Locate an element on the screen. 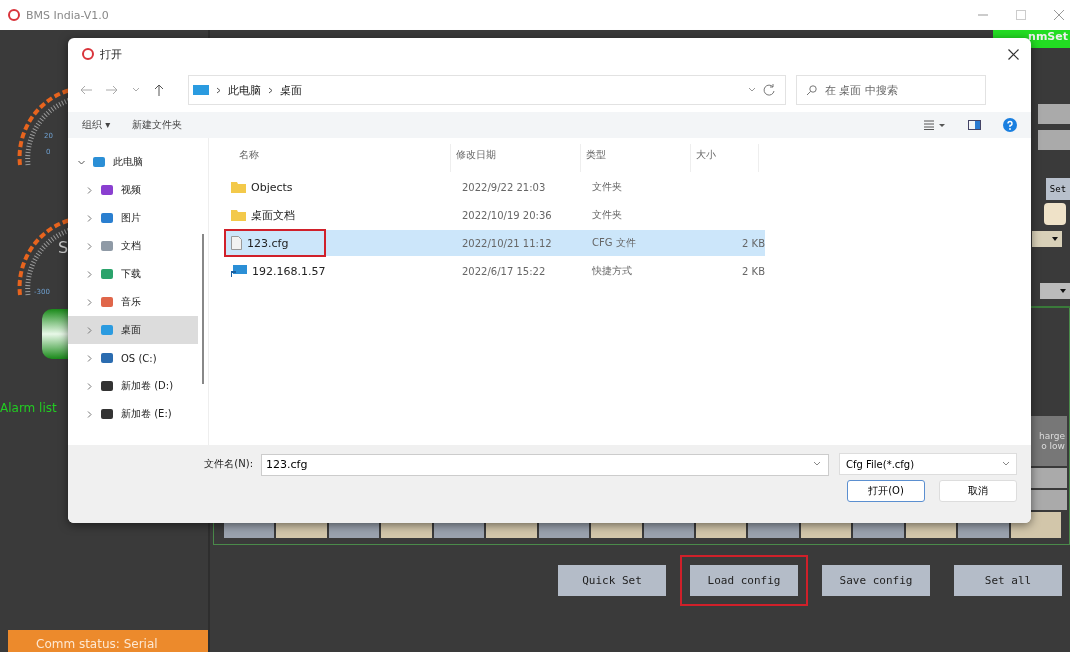 This screenshot has width=1070, height=652. action-button: Save config is located at coordinates (876, 580).